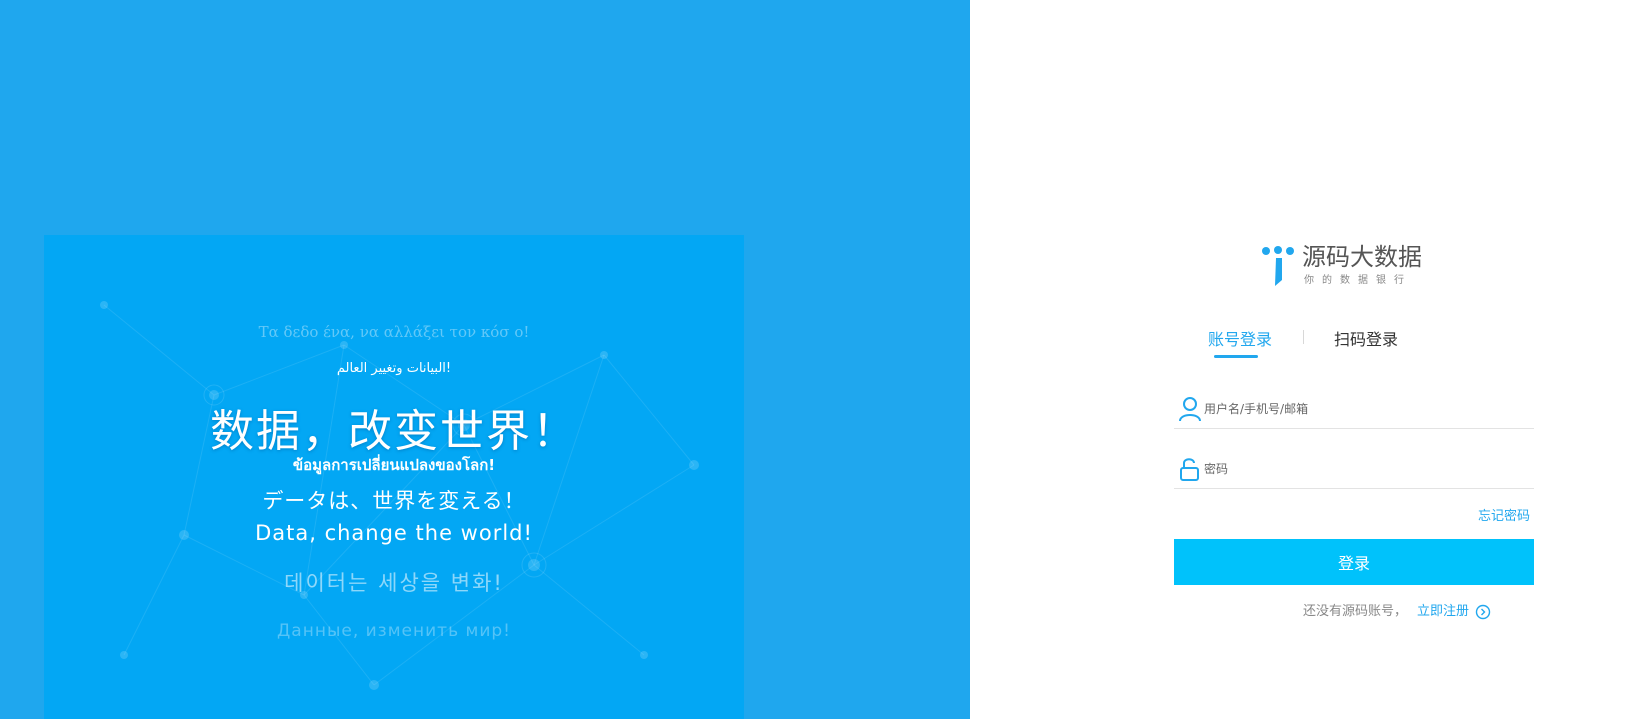  What do you see at coordinates (1362, 257) in the screenshot?
I see `brand-title: 源码大数据` at bounding box center [1362, 257].